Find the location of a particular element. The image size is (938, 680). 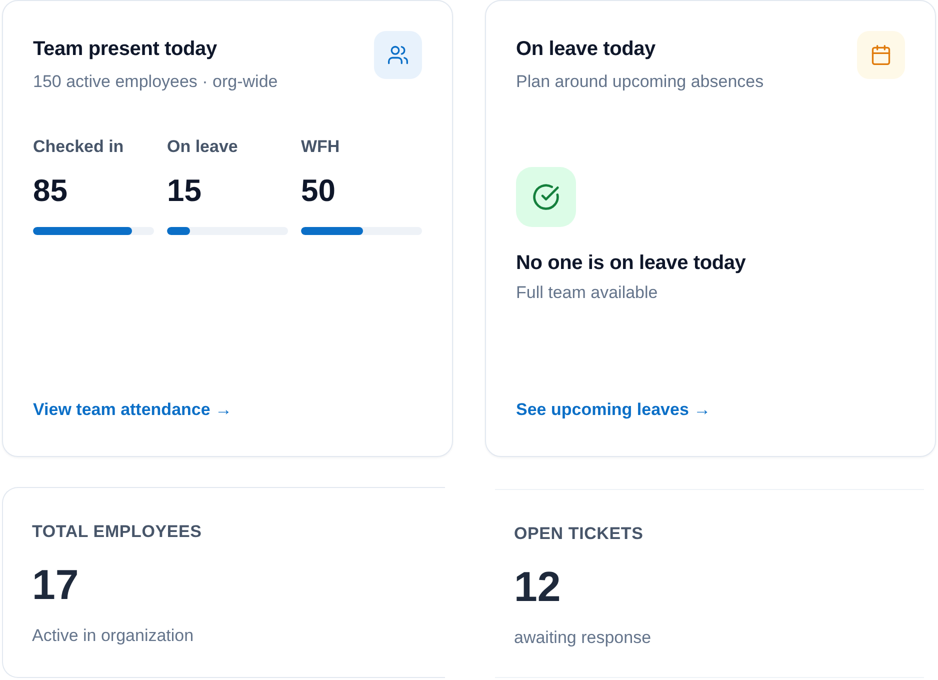

stat-value: 50 is located at coordinates (318, 191).